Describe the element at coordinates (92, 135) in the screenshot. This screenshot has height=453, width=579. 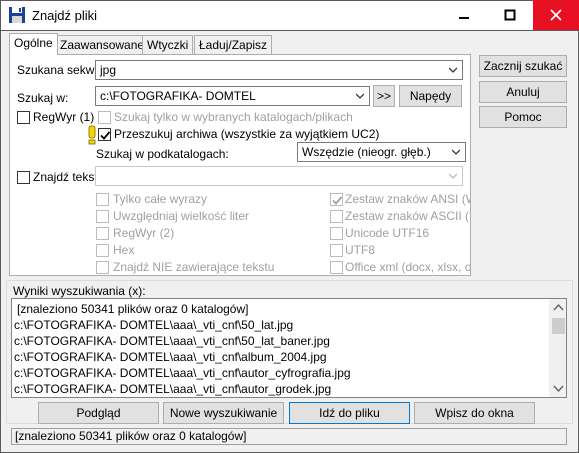
I see `warning-icon` at that location.